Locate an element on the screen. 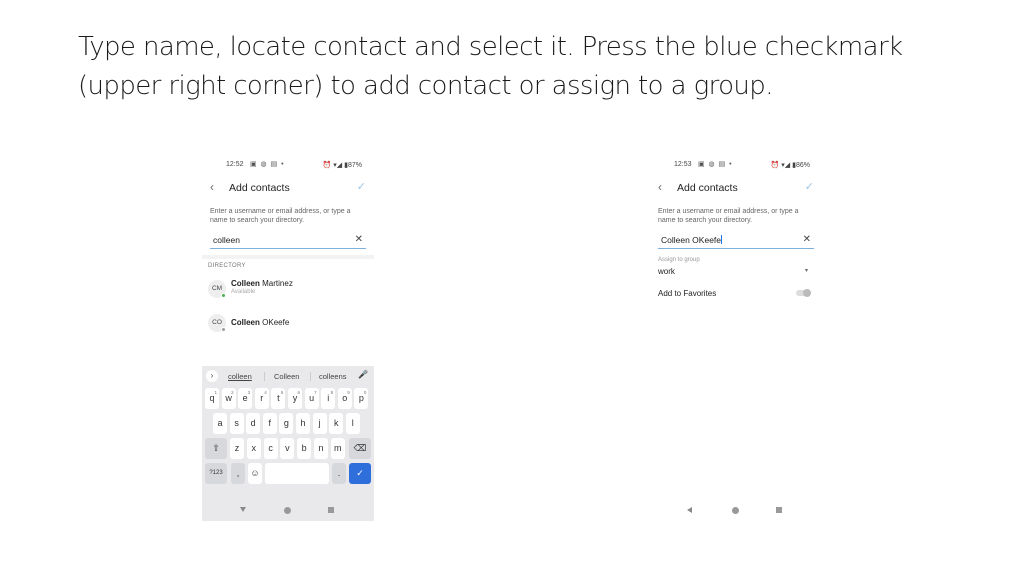  key-m: m is located at coordinates (337, 448).